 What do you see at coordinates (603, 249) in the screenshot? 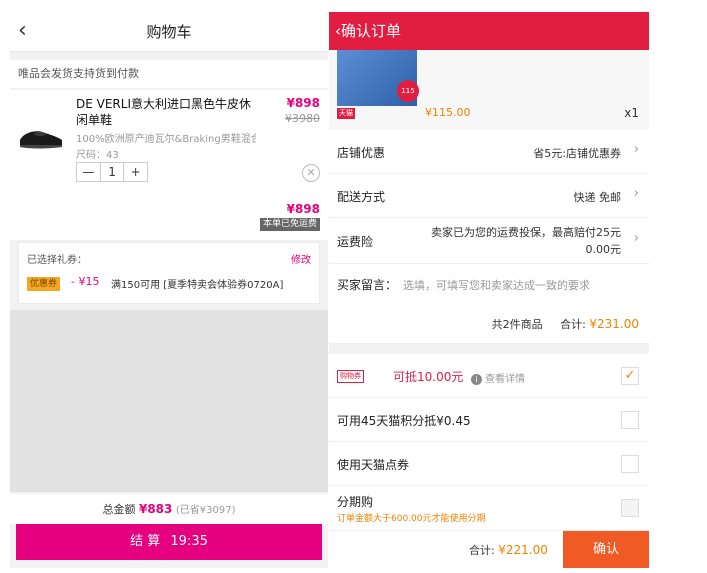
I see `shipping-insurance-amount: 0.00元` at bounding box center [603, 249].